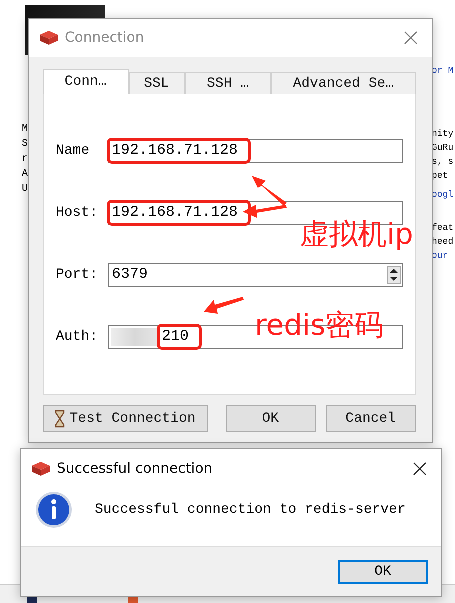 The height and width of the screenshot is (603, 455). Describe the element at coordinates (443, 134) in the screenshot. I see `text-fragment: nity` at that location.